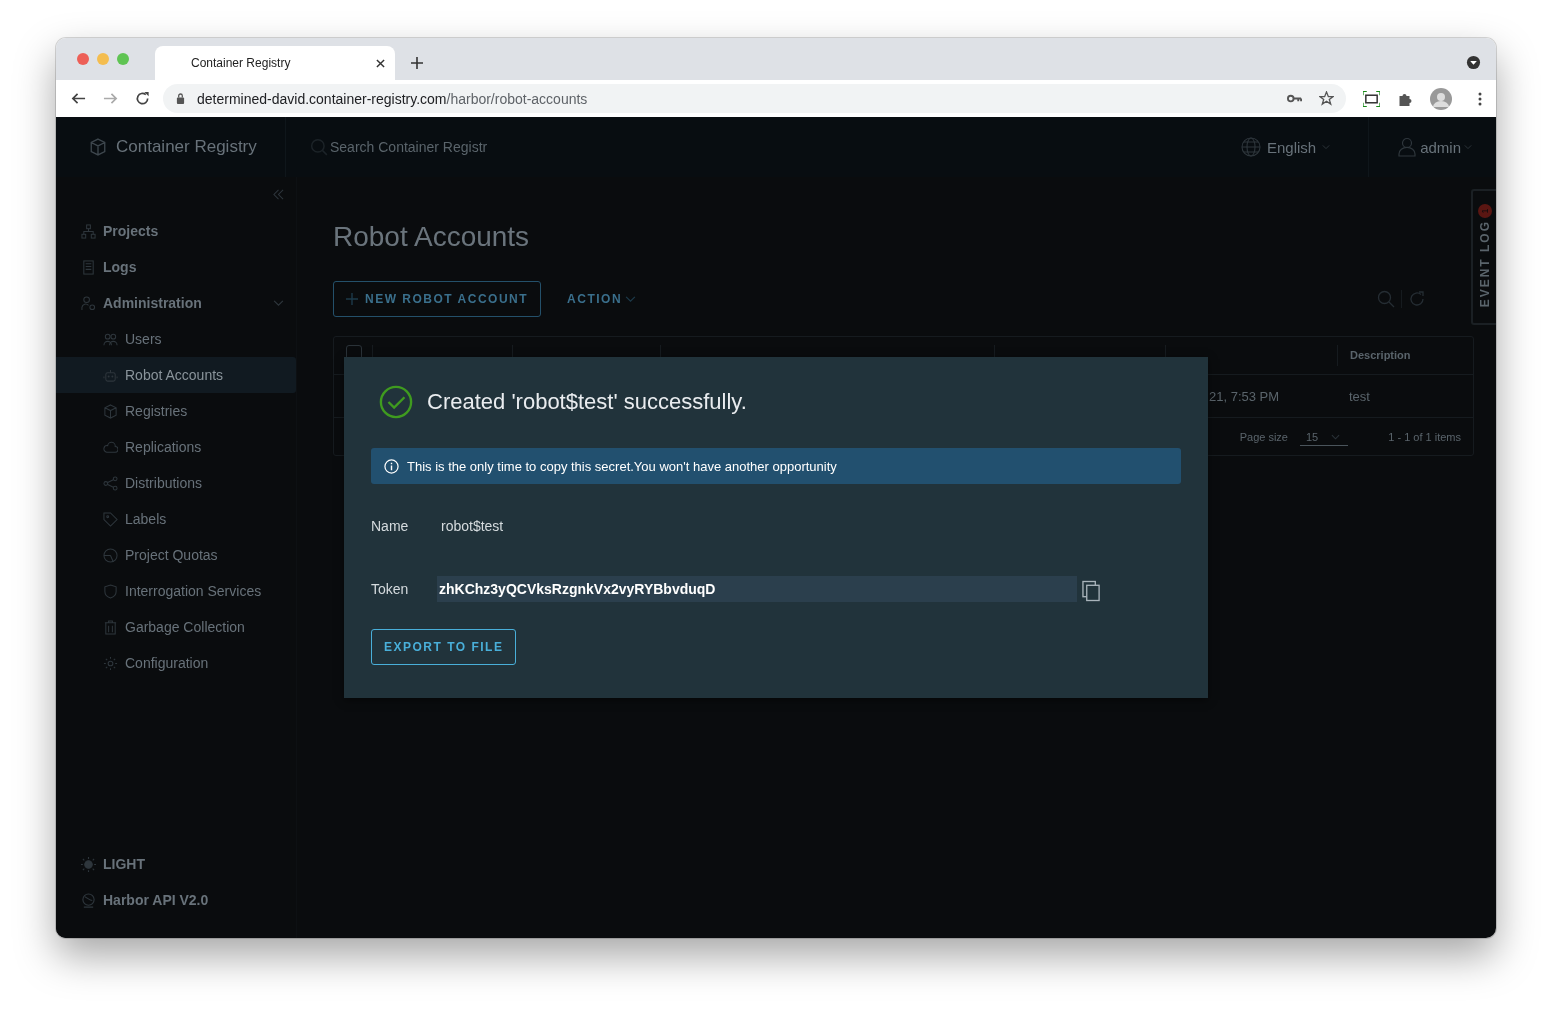  I want to click on close-window-button, so click(83, 59).